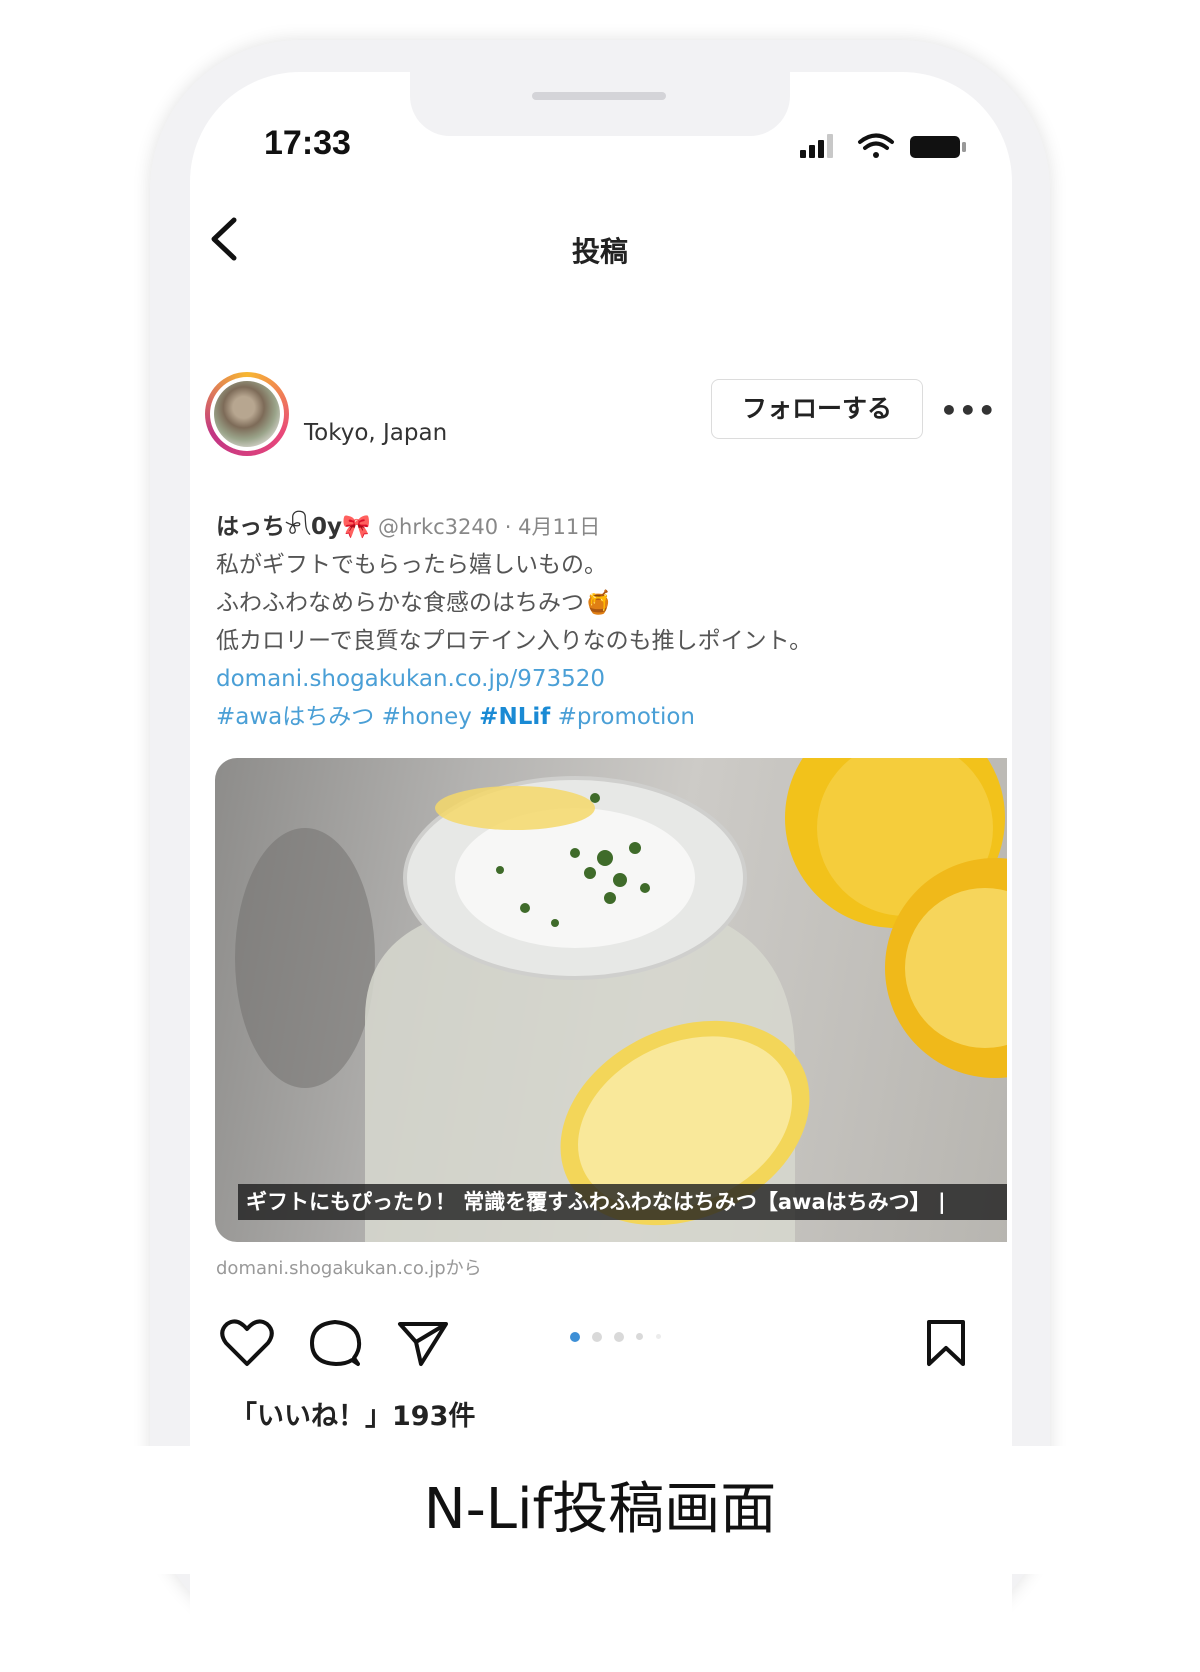  What do you see at coordinates (816, 146) in the screenshot?
I see `signal-icon` at bounding box center [816, 146].